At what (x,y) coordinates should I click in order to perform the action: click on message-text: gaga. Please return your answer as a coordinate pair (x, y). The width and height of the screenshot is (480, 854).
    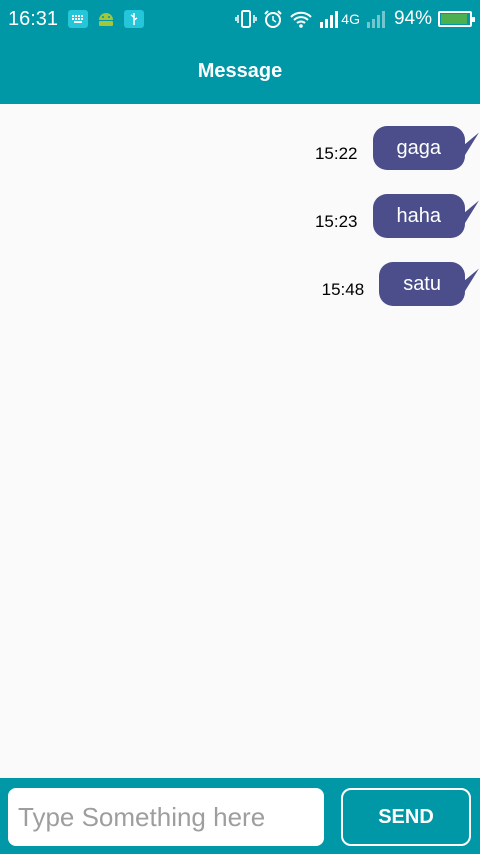
    Looking at the image, I should click on (419, 147).